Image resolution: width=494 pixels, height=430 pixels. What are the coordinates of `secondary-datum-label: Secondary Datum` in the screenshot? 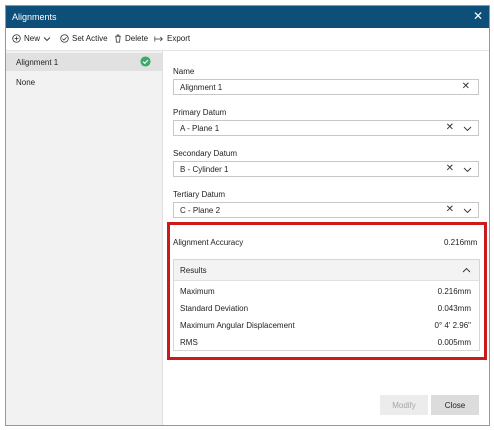 It's located at (205, 153).